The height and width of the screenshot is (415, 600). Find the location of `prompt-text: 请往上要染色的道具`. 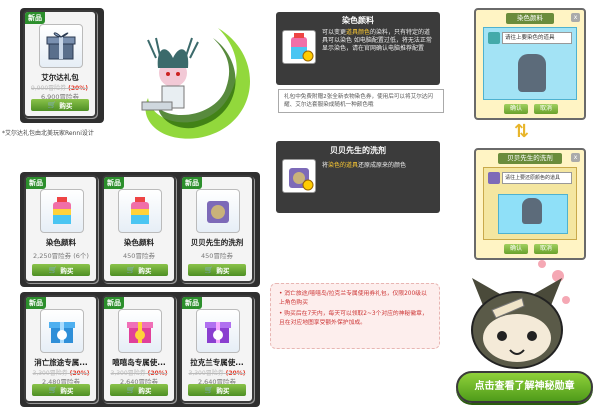

prompt-text: 请往上要染色的道具 is located at coordinates (537, 38).